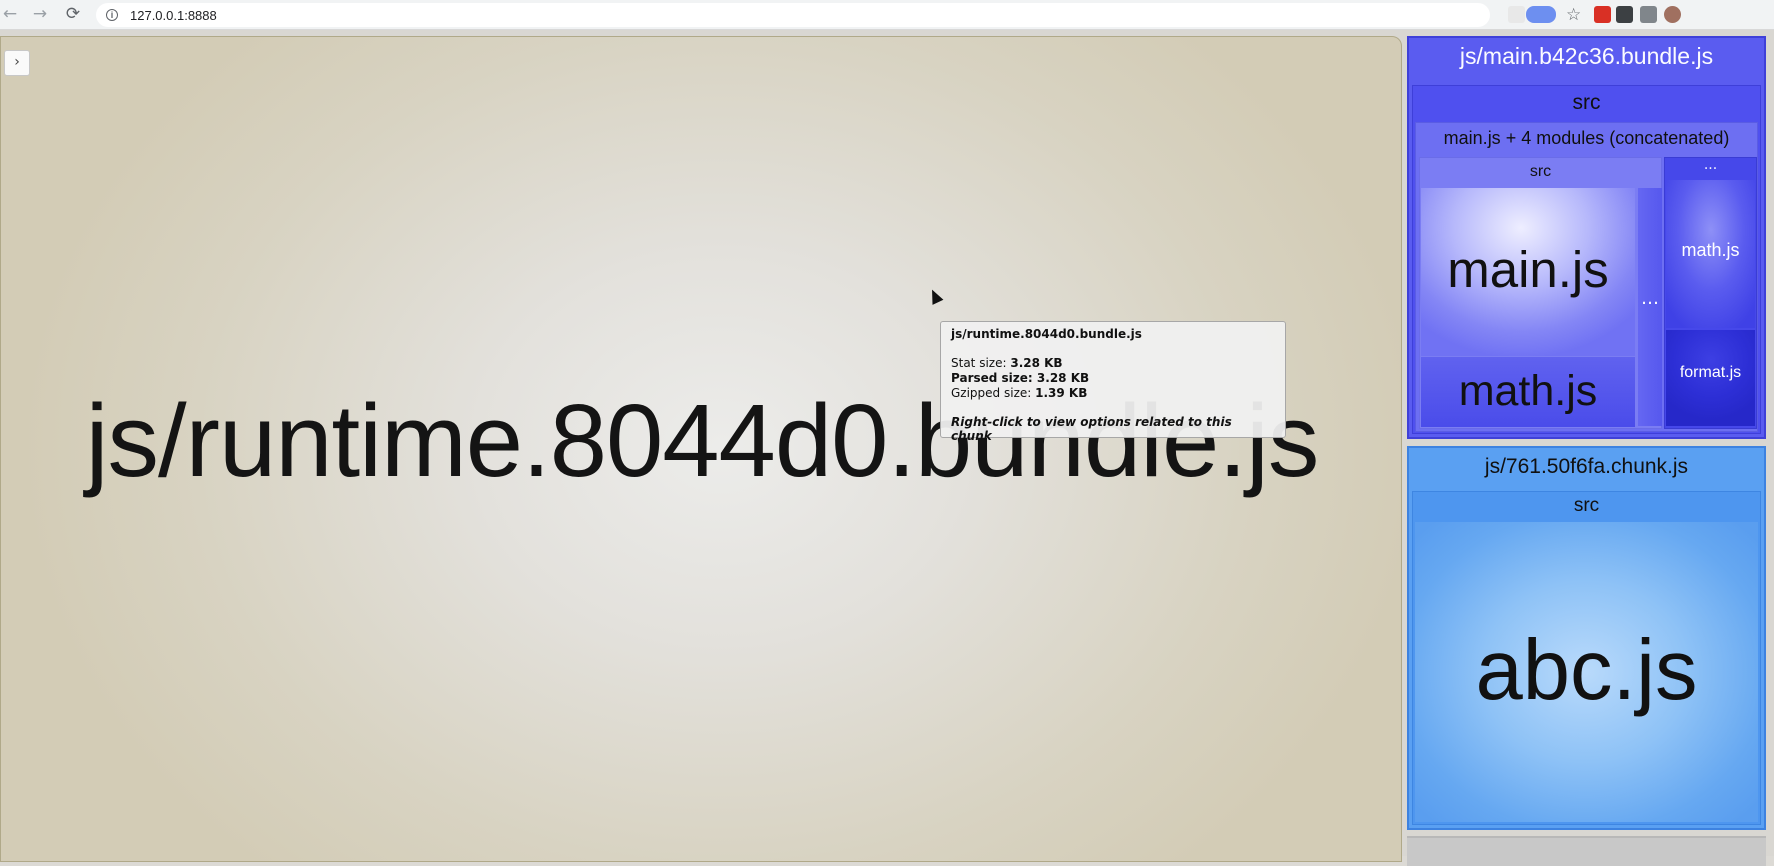 This screenshot has height=866, width=1774. What do you see at coordinates (1586, 466) in the screenshot?
I see `chunk-761-label: js/761.50f6fa.chunk.js` at bounding box center [1586, 466].